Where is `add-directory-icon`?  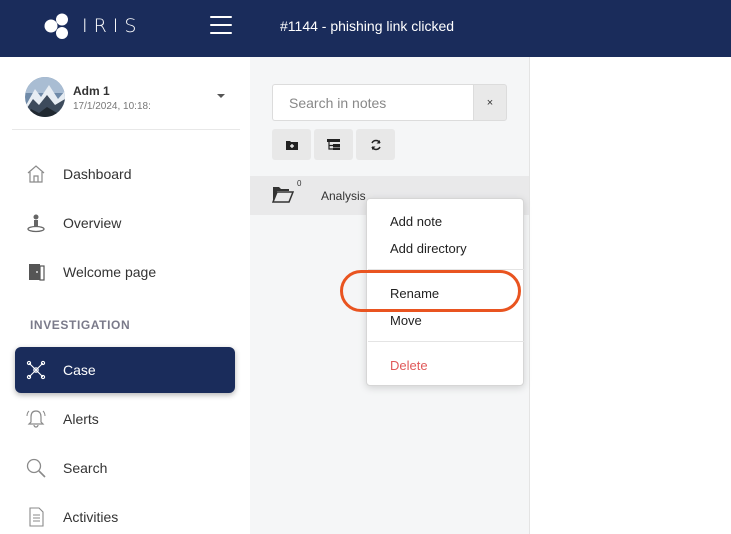
add-directory-icon is located at coordinates (291, 145).